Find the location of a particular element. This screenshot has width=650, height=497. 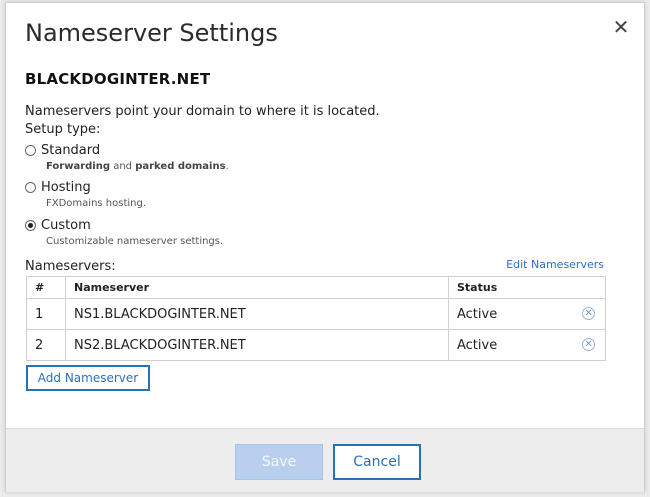

domain-name: BLACKDOGINTER.NET is located at coordinates (118, 79).